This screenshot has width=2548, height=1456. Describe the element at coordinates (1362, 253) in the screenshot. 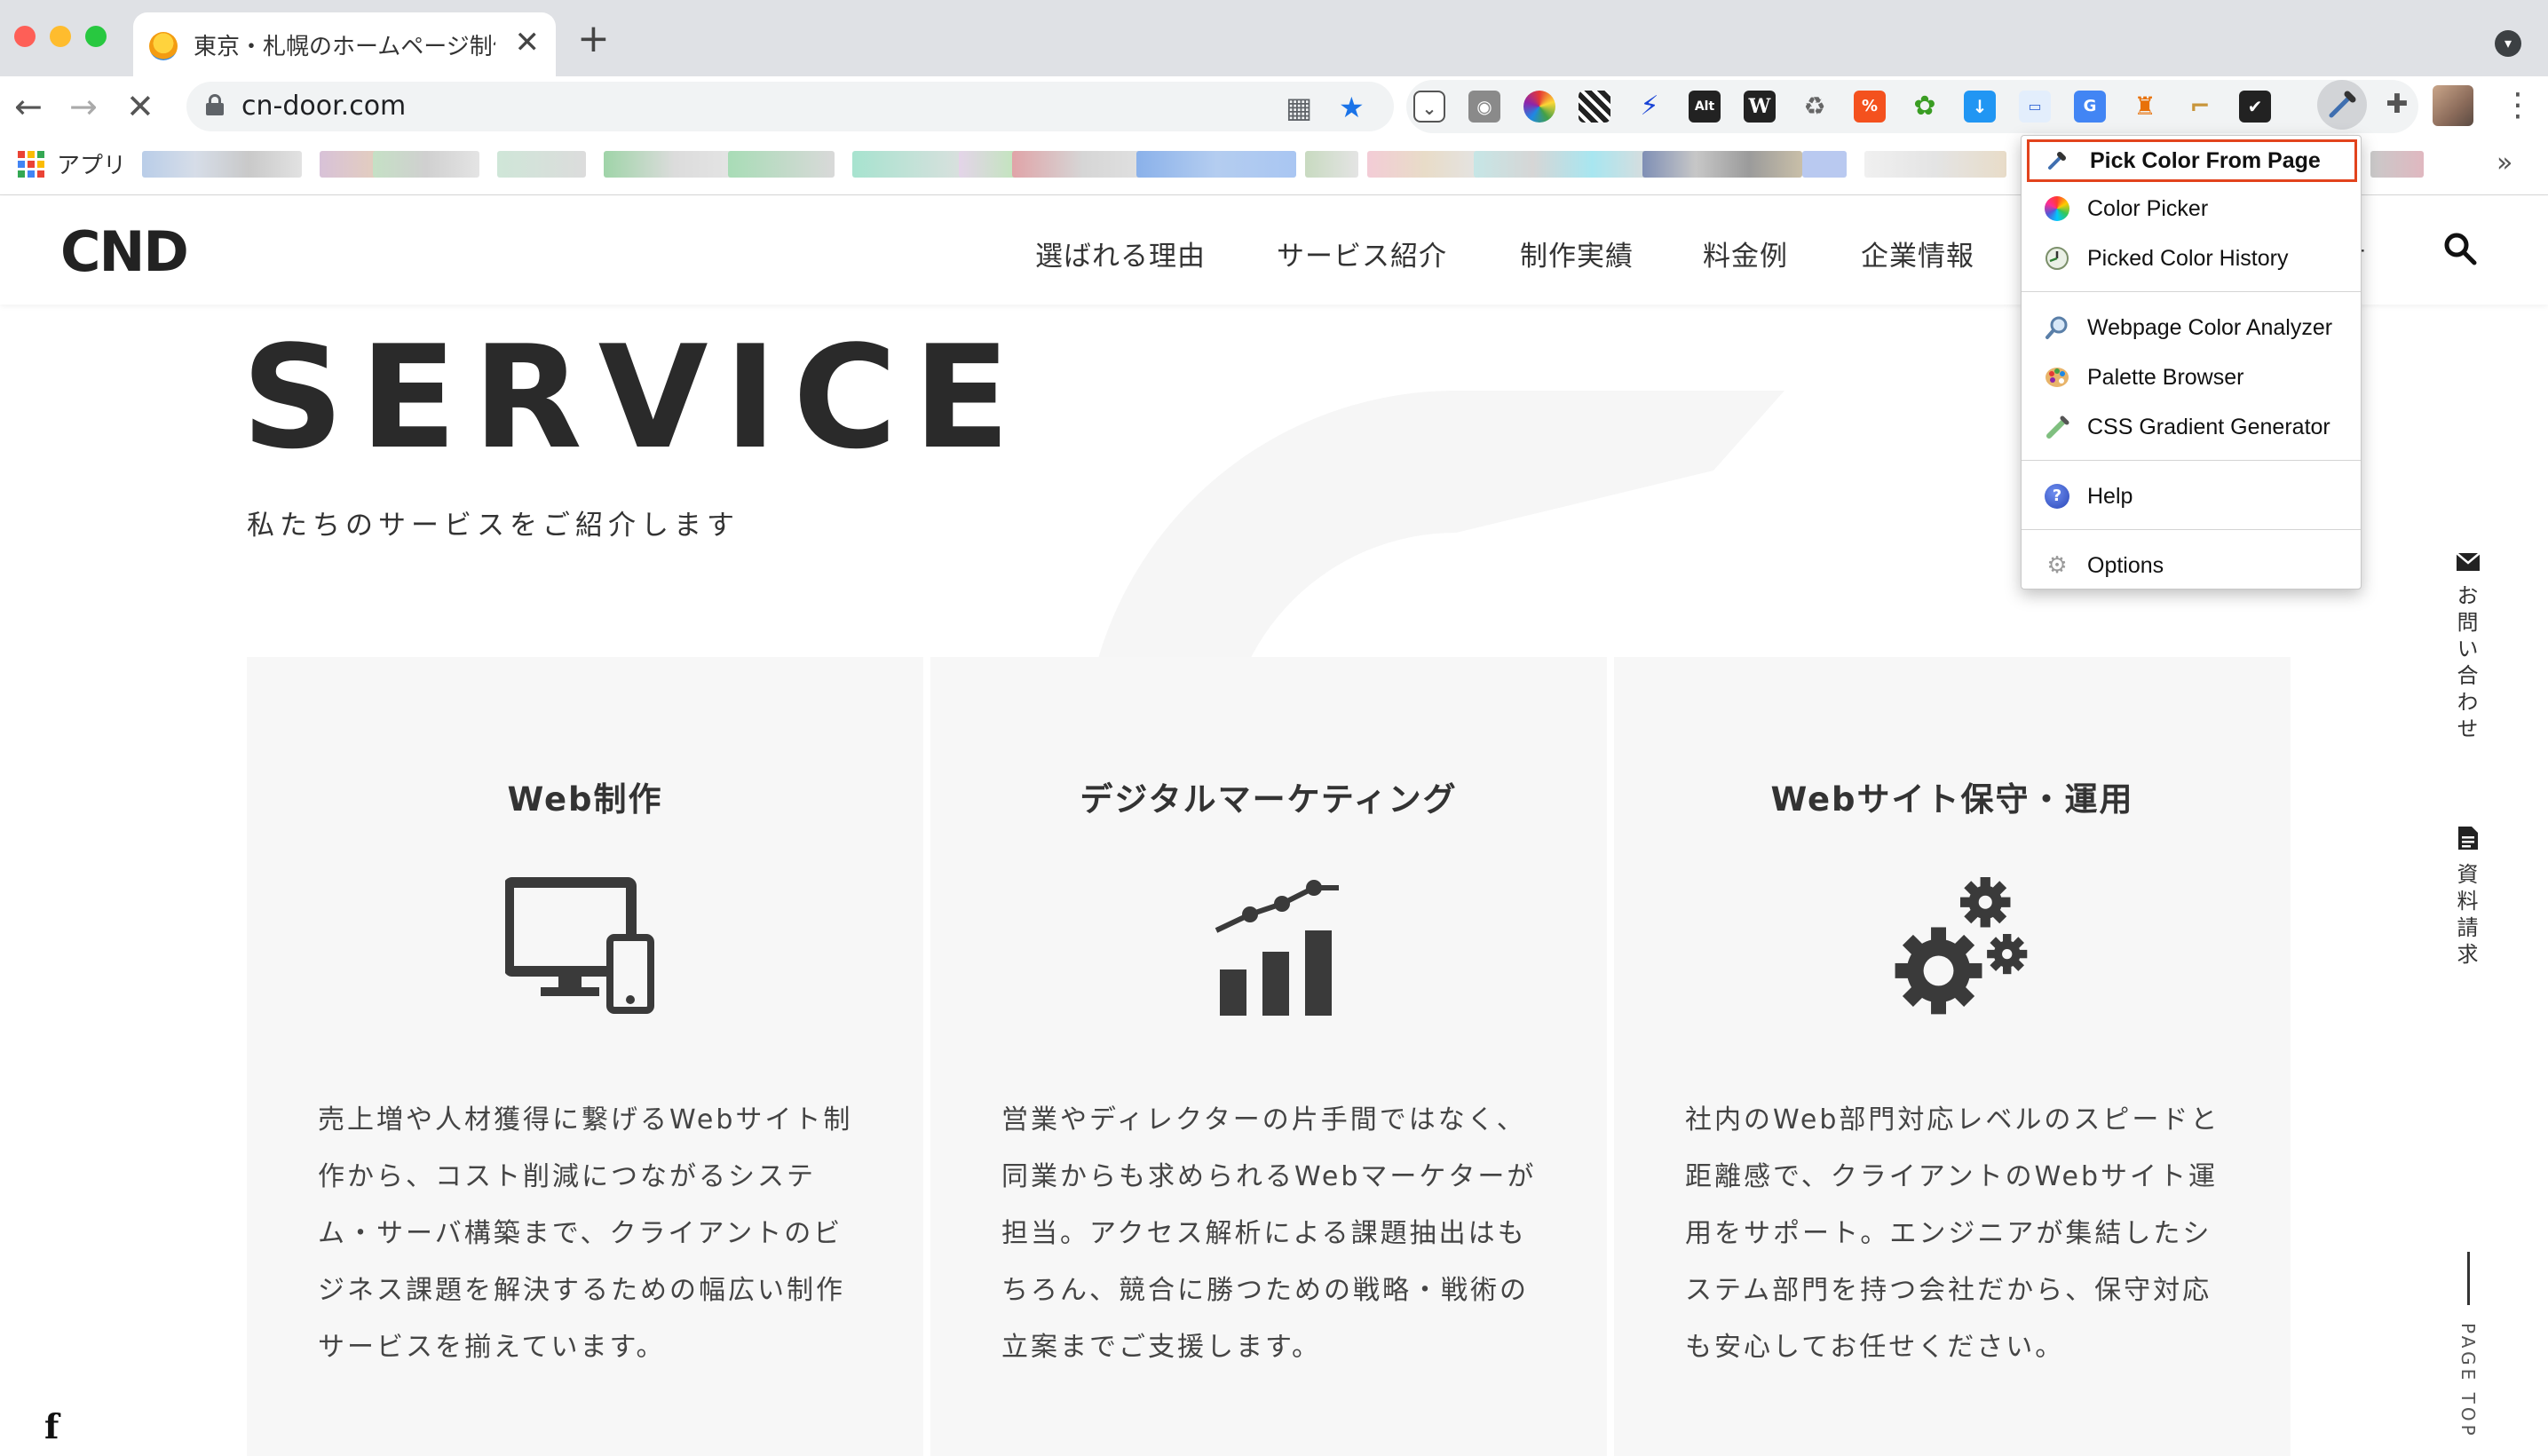

I see `nav-item-services: サービス紹介` at that location.